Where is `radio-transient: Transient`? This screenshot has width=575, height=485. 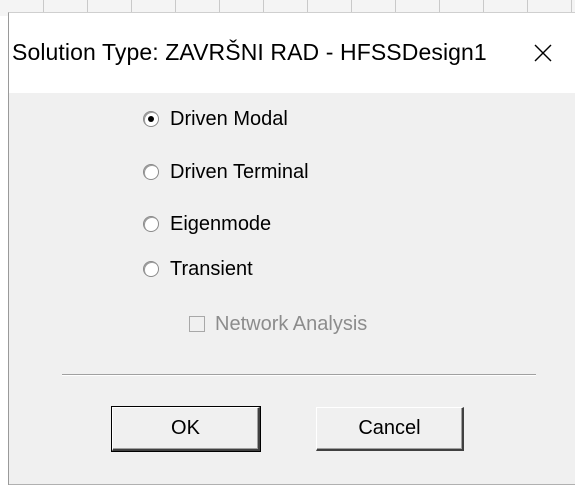 radio-transient: Transient is located at coordinates (198, 269).